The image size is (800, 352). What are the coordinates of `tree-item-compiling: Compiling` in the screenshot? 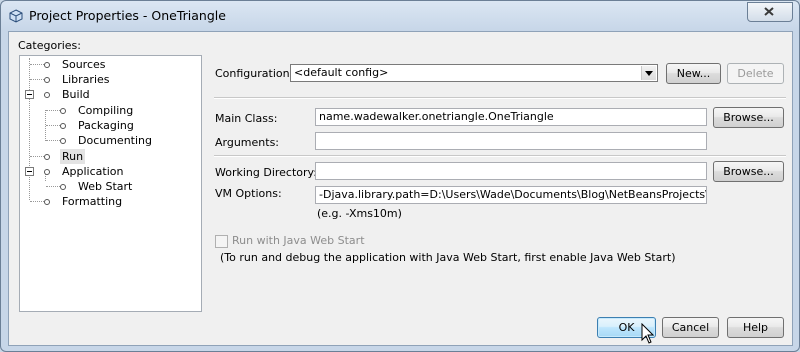 It's located at (105, 110).